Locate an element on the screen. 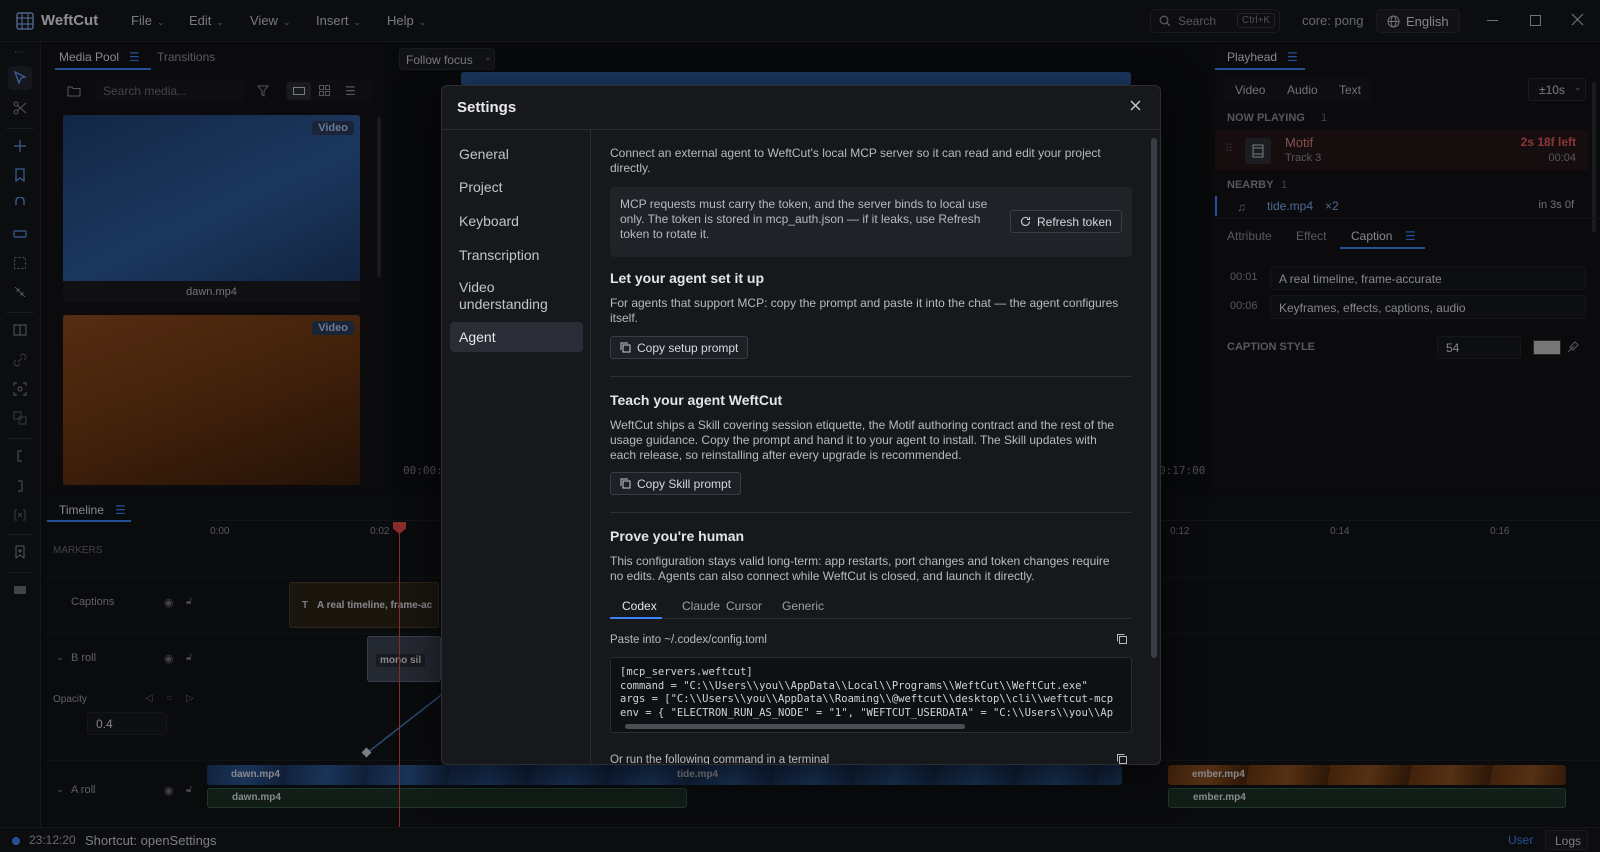 The image size is (1600, 852). close-icon is located at coordinates (1135, 105).